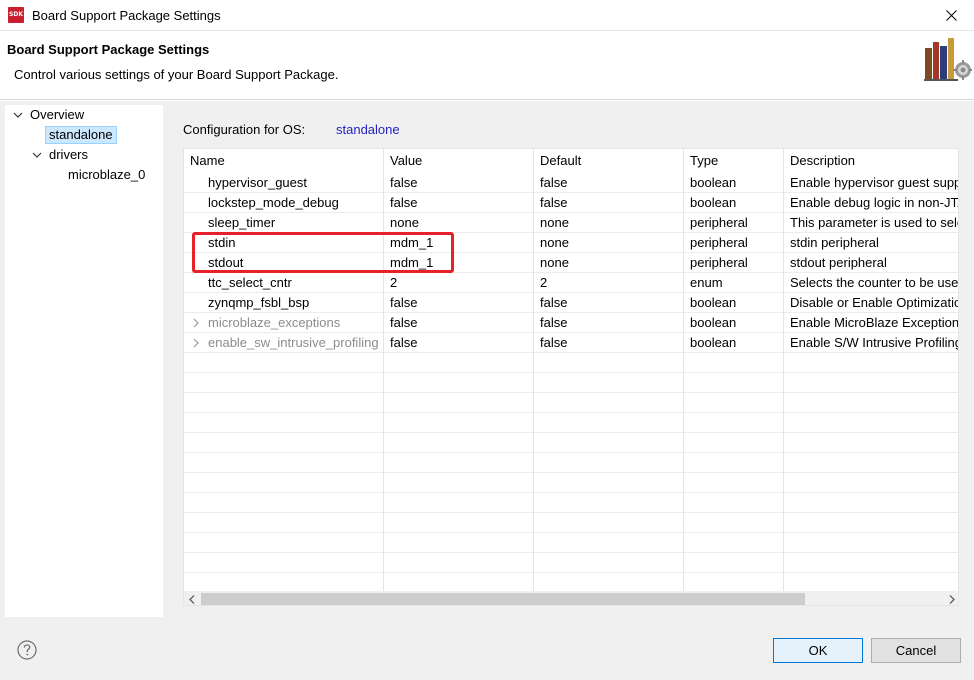 The height and width of the screenshot is (680, 974). What do you see at coordinates (459, 223) in the screenshot?
I see `cell-value: none` at bounding box center [459, 223].